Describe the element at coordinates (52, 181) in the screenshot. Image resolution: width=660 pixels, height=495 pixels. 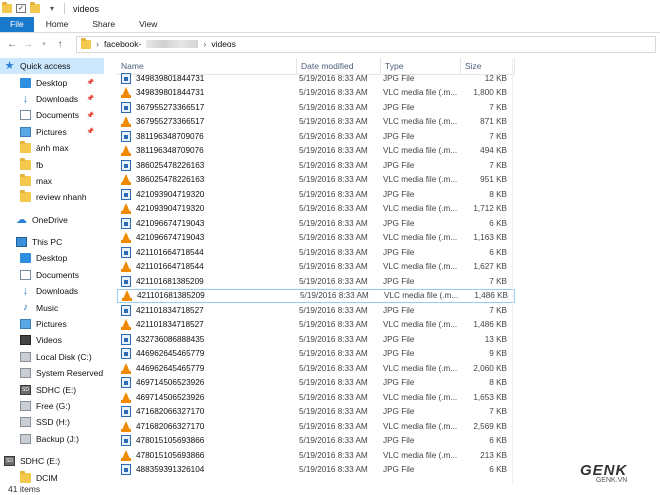
I see `sidebar-item: max` at that location.